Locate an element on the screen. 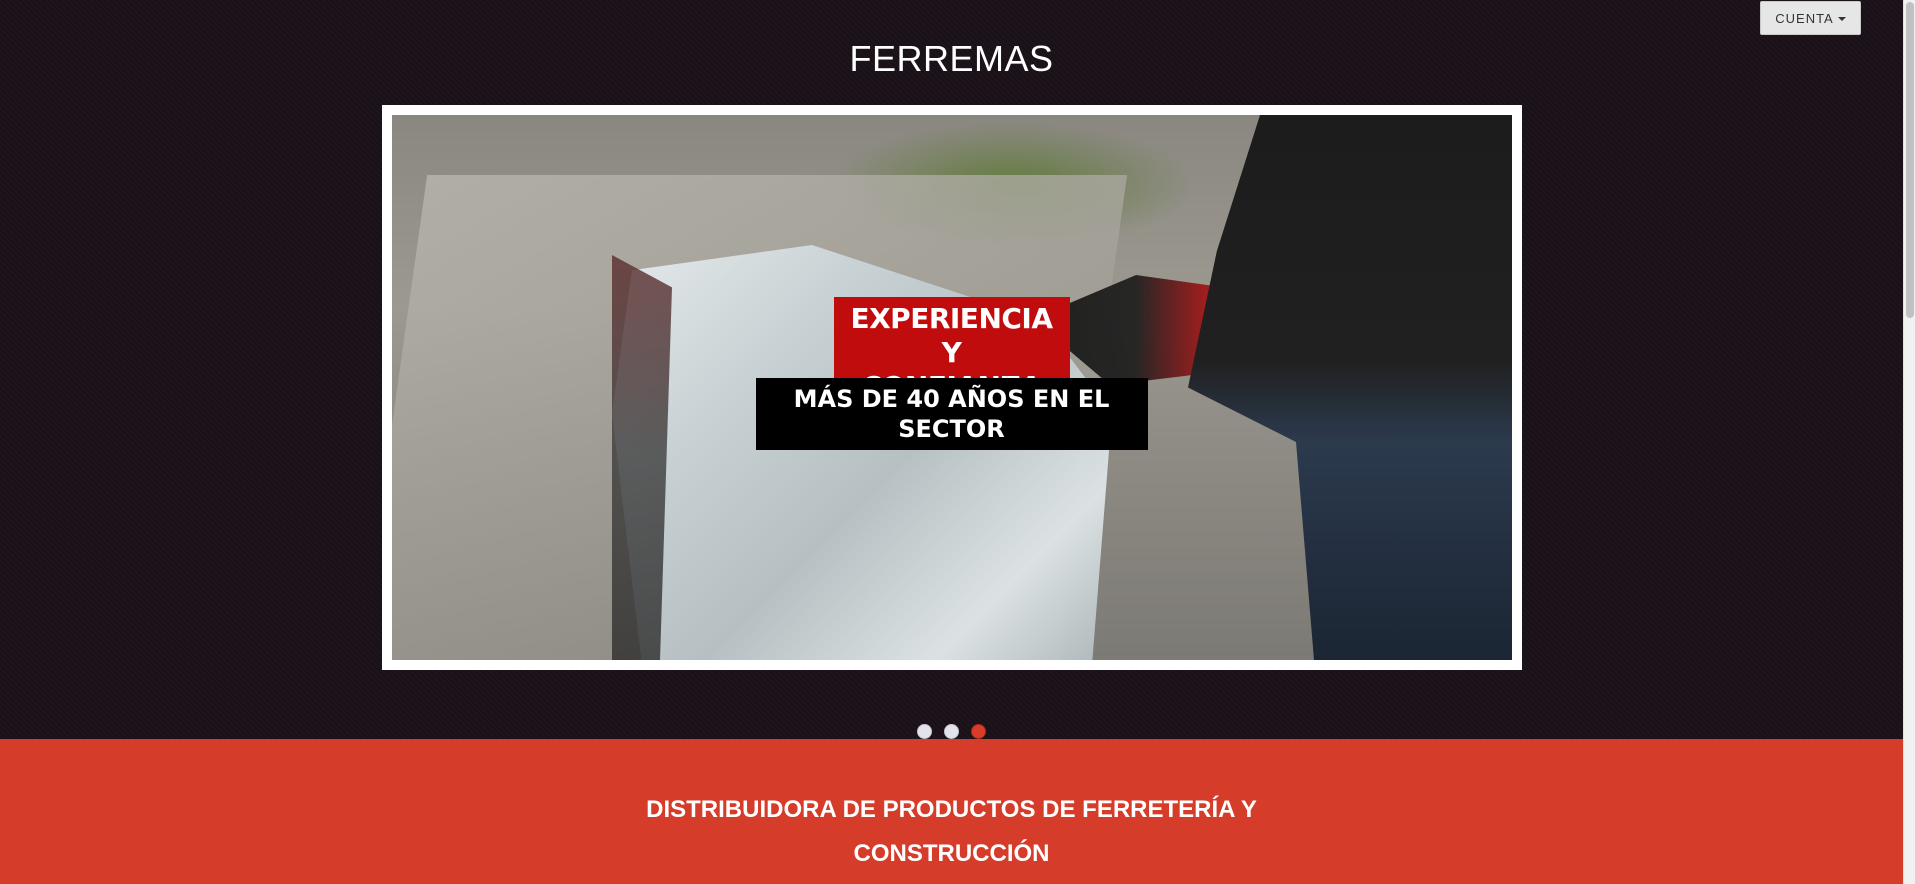 The width and height of the screenshot is (1915, 884). vertical-scrollbar is located at coordinates (1909, 442).